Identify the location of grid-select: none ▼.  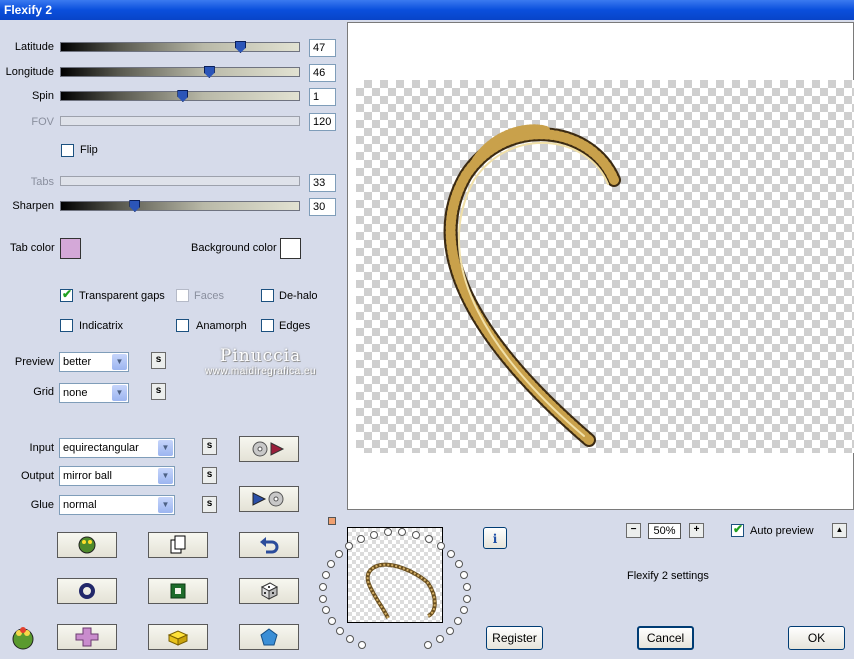
(94, 393).